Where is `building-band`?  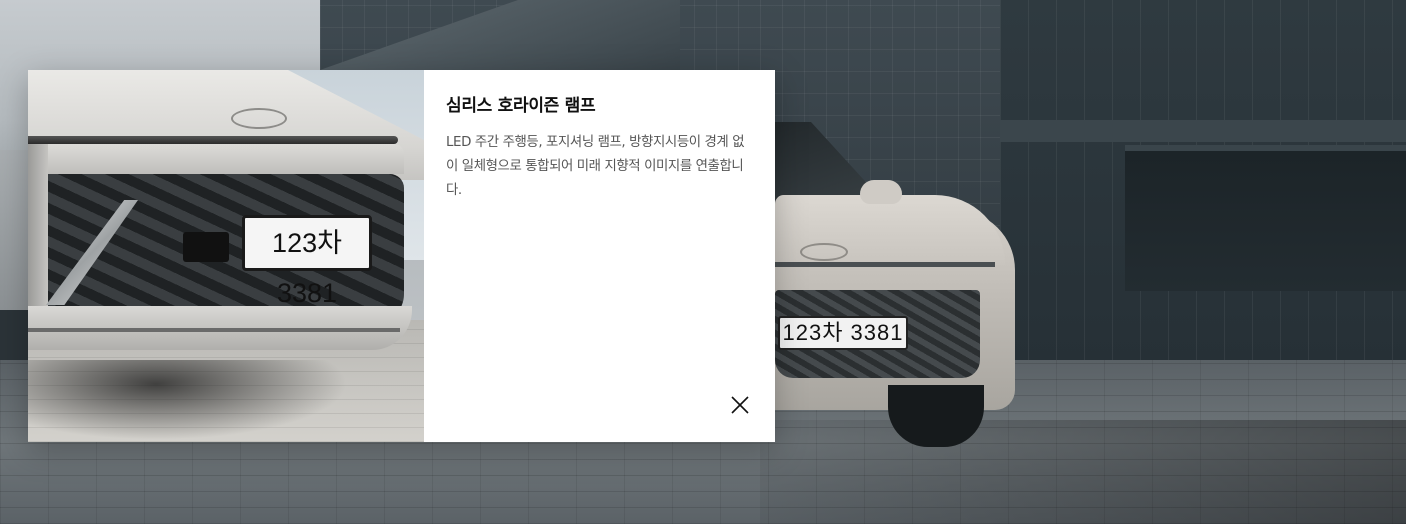 building-band is located at coordinates (1203, 131).